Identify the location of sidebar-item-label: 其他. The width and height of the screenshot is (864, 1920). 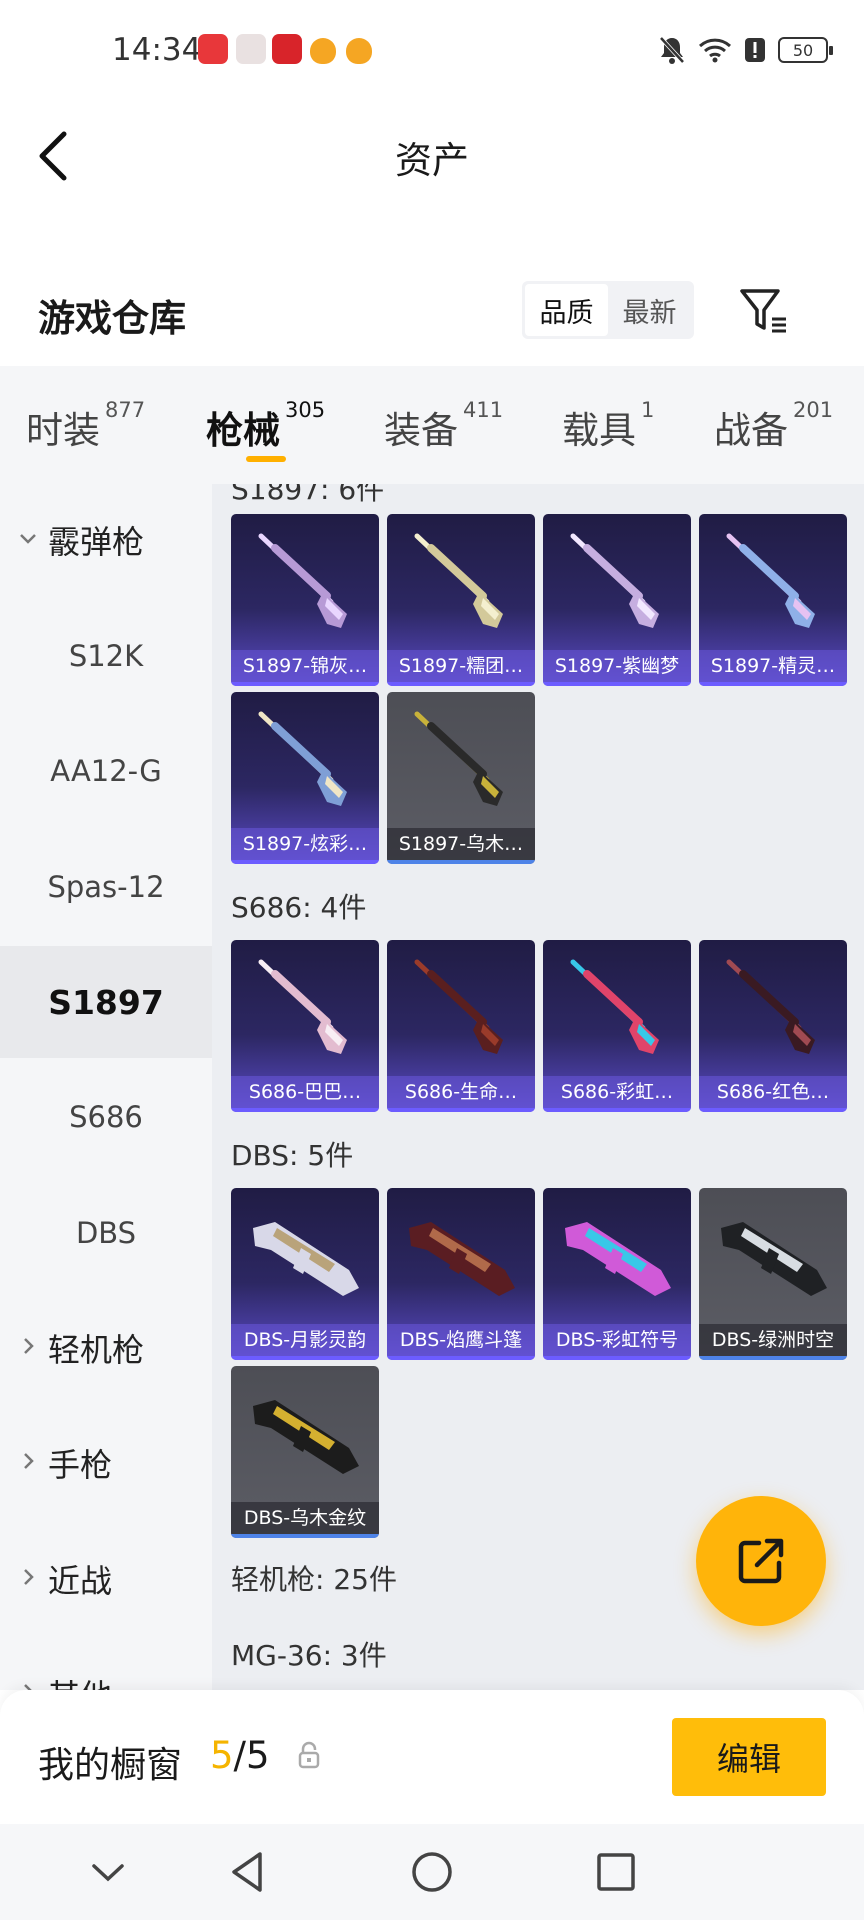
(80, 1680).